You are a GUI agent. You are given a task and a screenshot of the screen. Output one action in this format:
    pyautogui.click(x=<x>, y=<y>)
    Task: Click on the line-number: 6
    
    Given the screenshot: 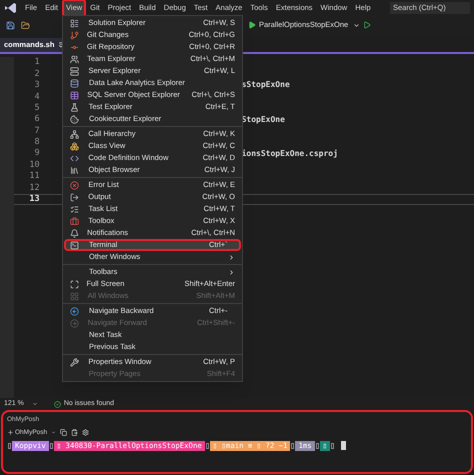 What is the action you would take?
    pyautogui.click(x=36, y=119)
    